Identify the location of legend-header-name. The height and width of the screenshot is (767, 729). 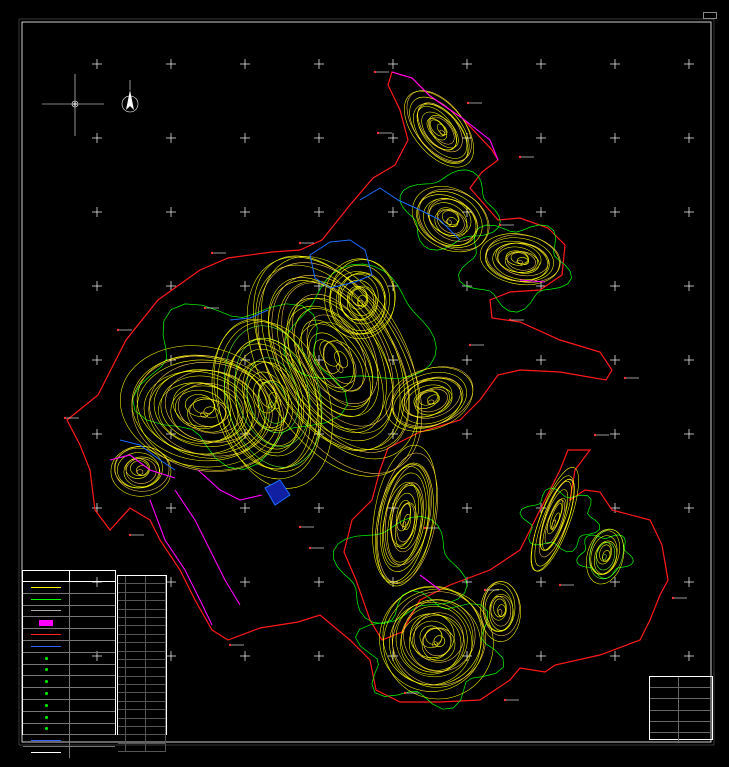
(93, 576).